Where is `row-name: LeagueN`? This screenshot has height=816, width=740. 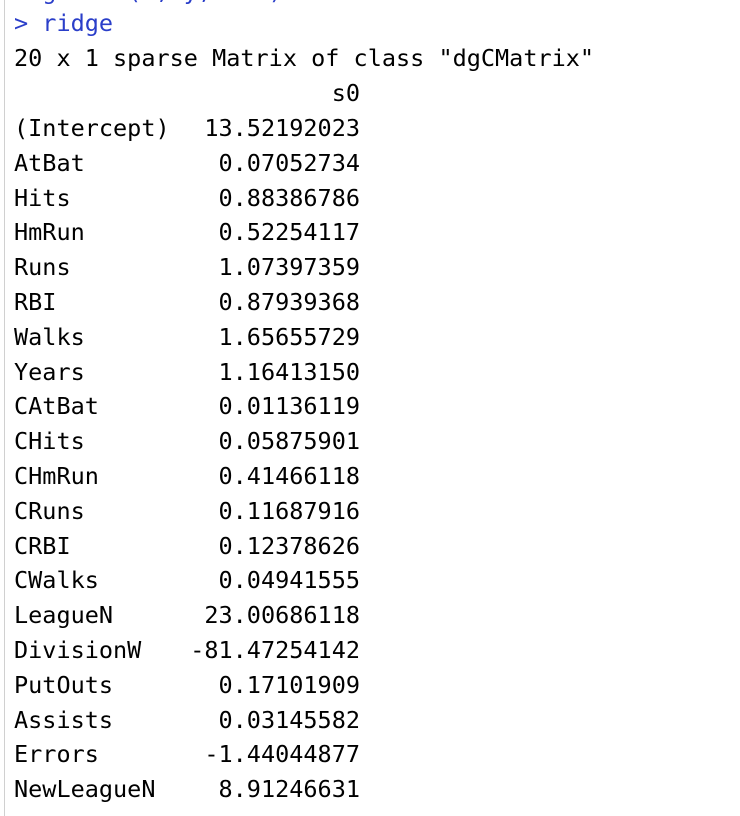 row-name: LeagueN is located at coordinates (64, 615).